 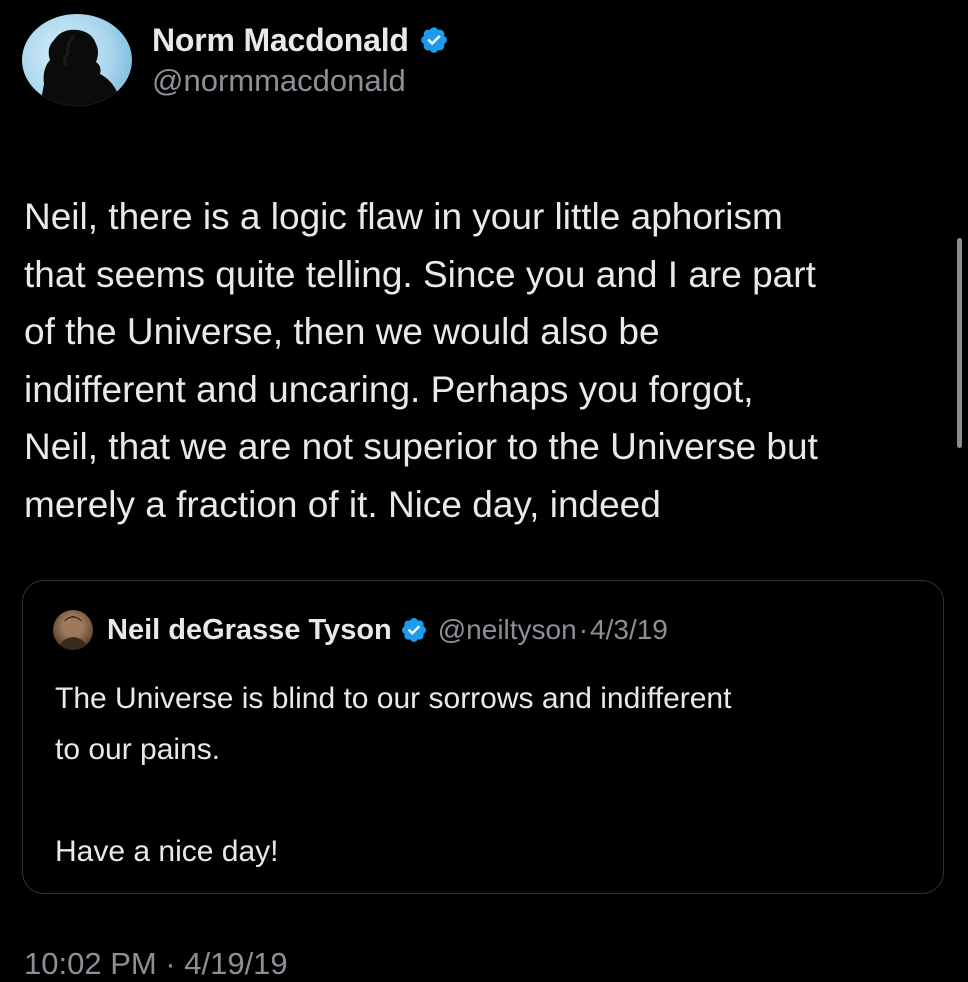 I want to click on author-handle: @normmacdonald, so click(x=300, y=81).